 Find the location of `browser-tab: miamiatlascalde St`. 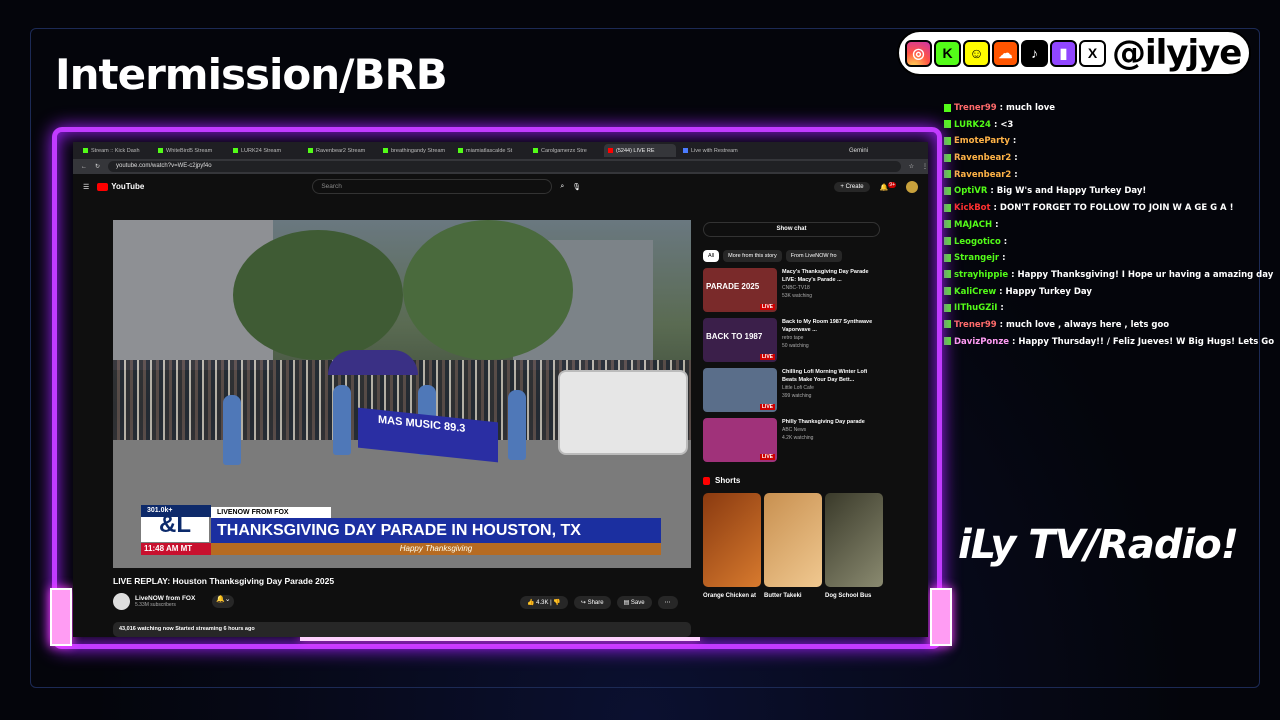

browser-tab: miamiatlascalde St is located at coordinates (490, 150).